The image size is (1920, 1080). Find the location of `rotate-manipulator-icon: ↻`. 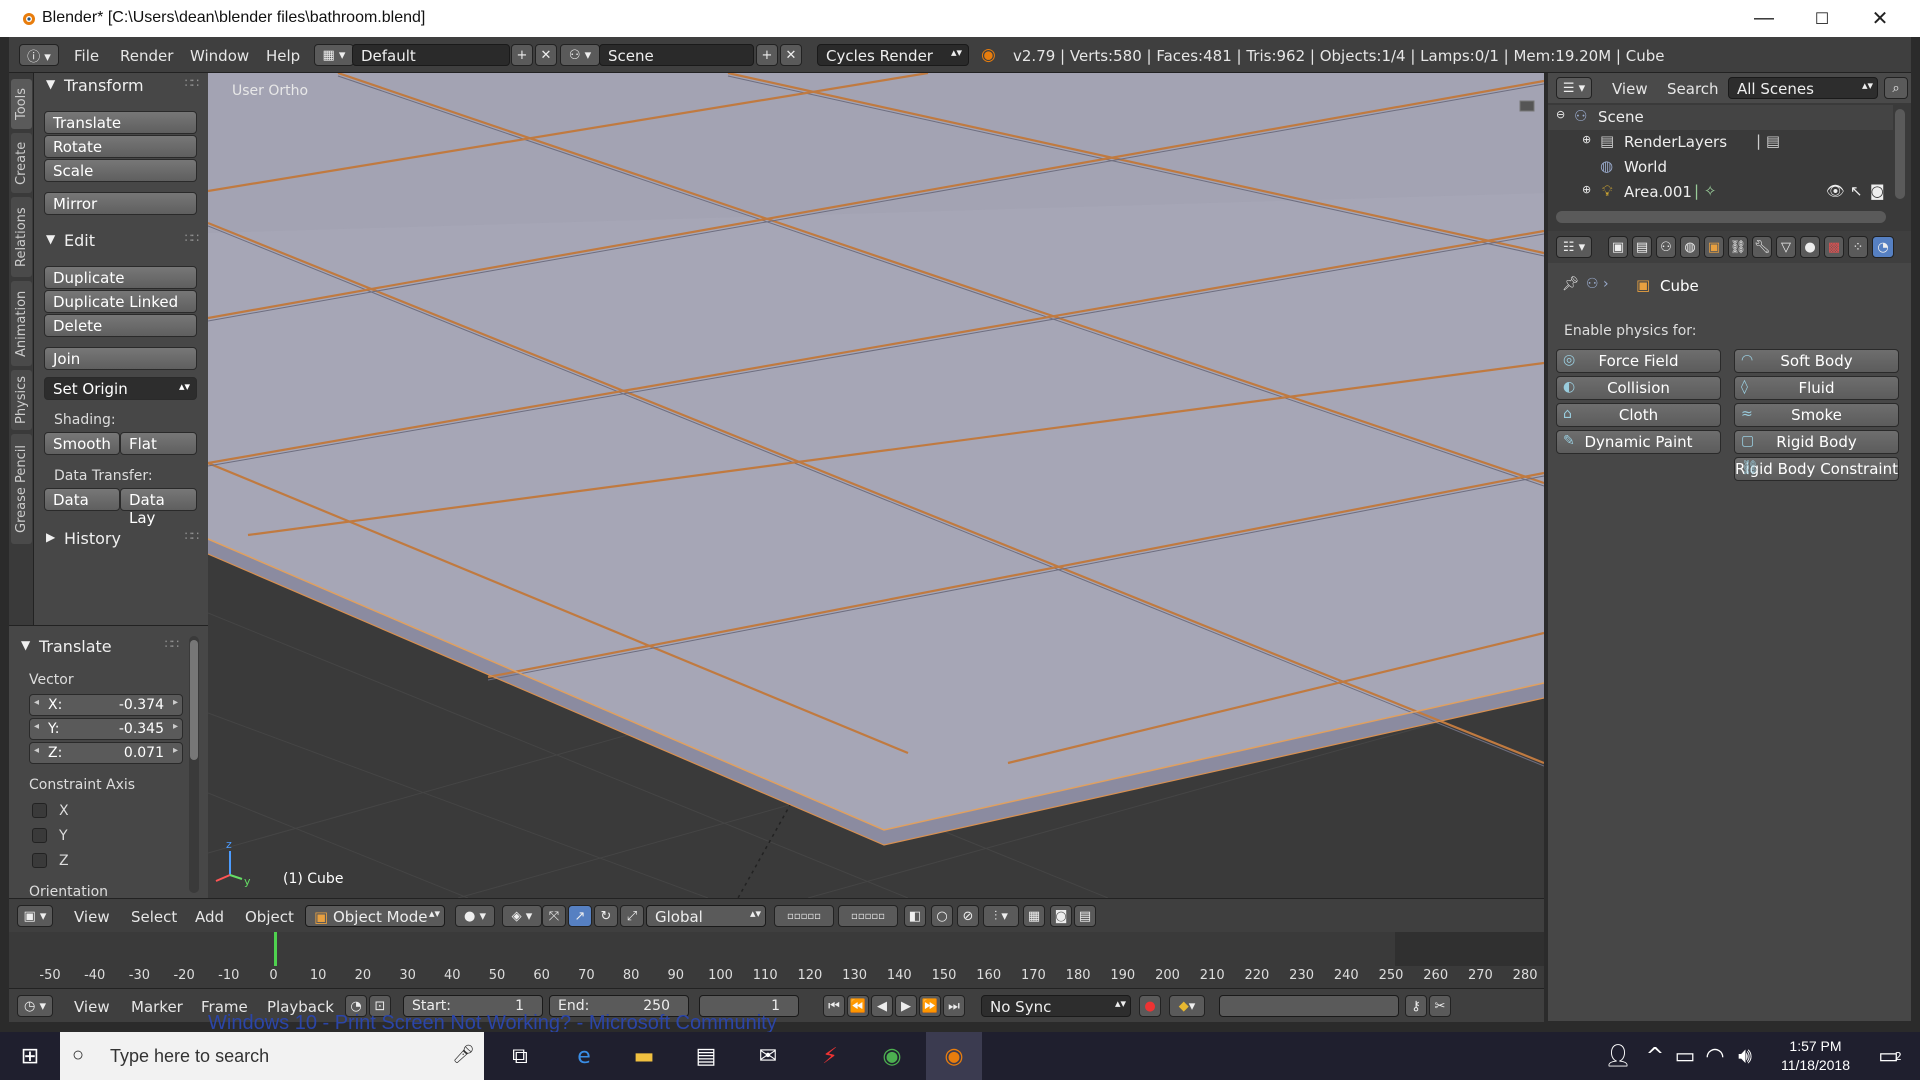

rotate-manipulator-icon: ↻ is located at coordinates (606, 916).